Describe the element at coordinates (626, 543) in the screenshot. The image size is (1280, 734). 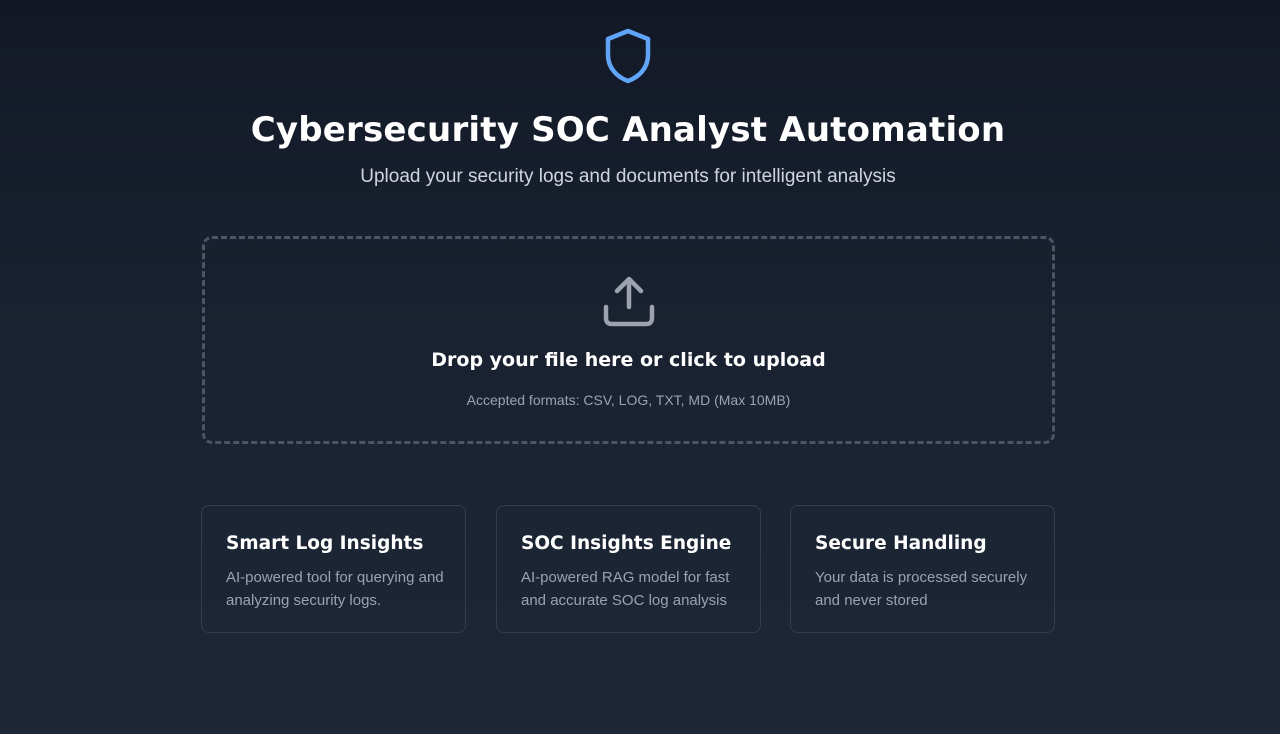
I see `feature-card-title: SOC Insights Engine` at that location.